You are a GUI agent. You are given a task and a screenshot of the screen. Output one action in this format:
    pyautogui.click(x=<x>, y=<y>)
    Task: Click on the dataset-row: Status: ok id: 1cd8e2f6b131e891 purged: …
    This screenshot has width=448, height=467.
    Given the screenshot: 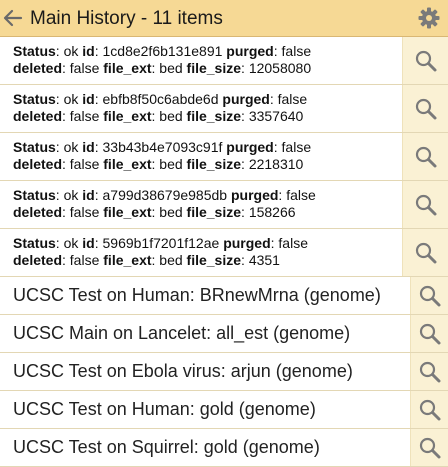 What is the action you would take?
    pyautogui.click(x=224, y=61)
    